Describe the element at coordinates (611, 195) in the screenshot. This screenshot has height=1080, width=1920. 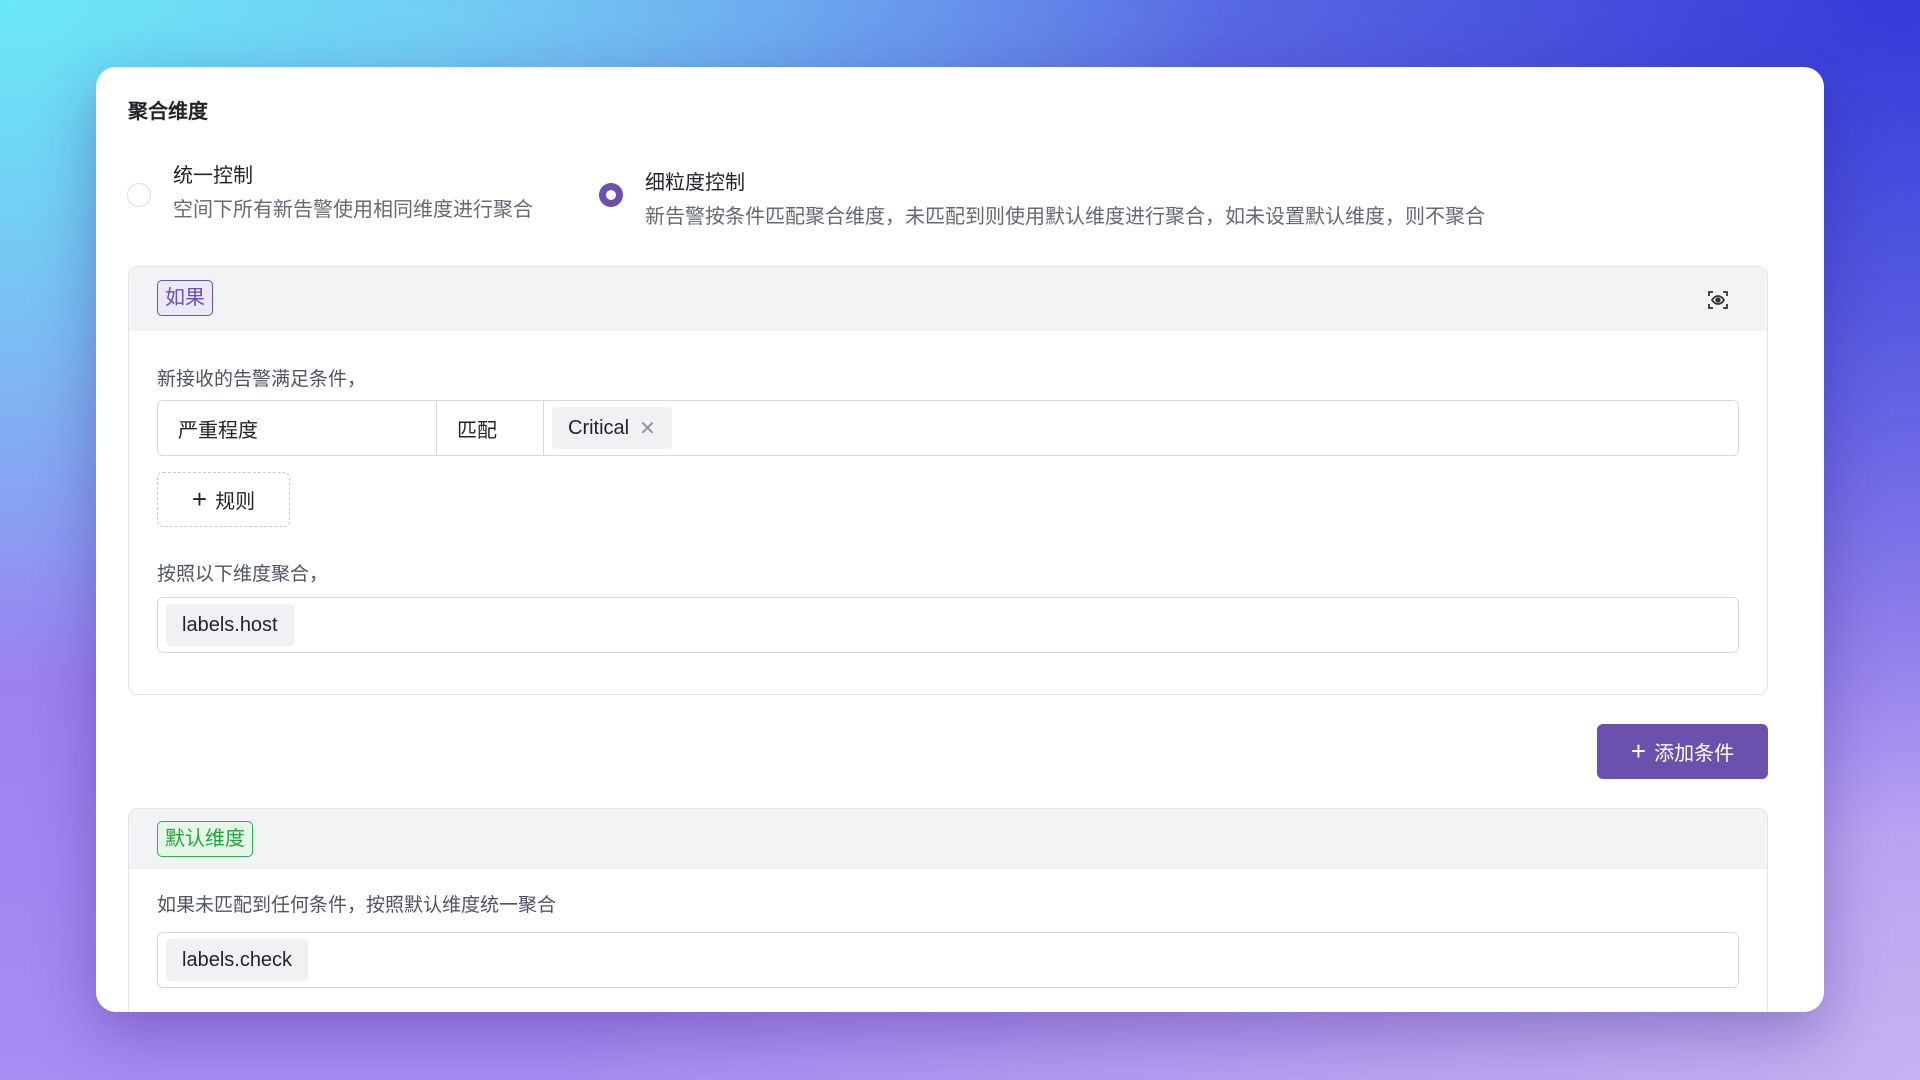
I see `radio-fine-grained-control` at that location.